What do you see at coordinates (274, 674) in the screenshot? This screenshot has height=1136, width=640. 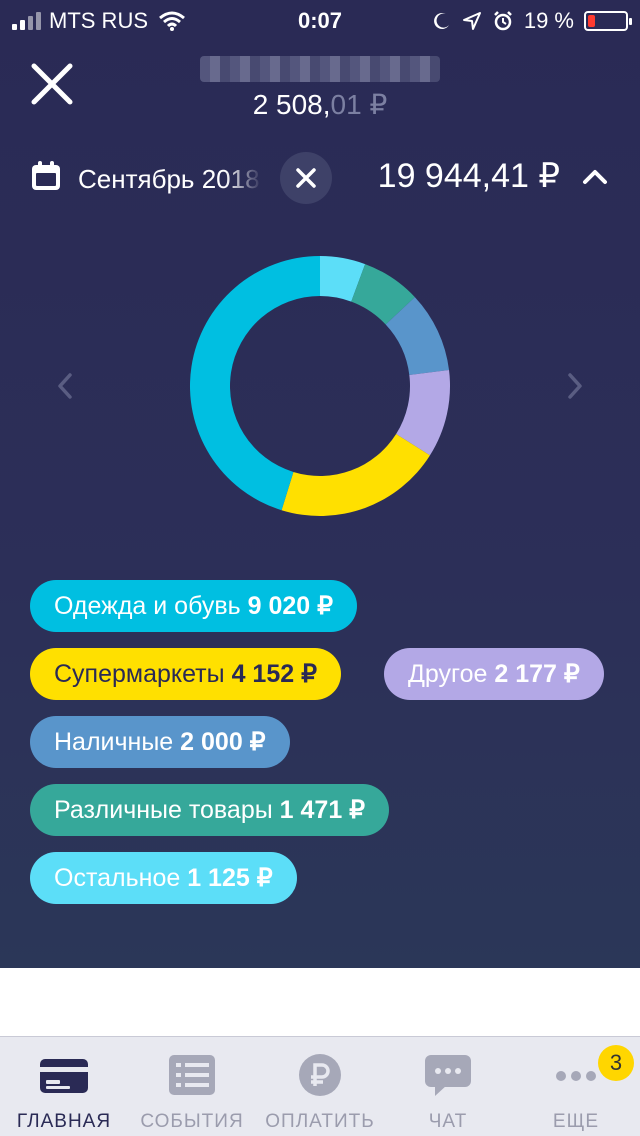 I see `category-amount: 4 152 ₽` at bounding box center [274, 674].